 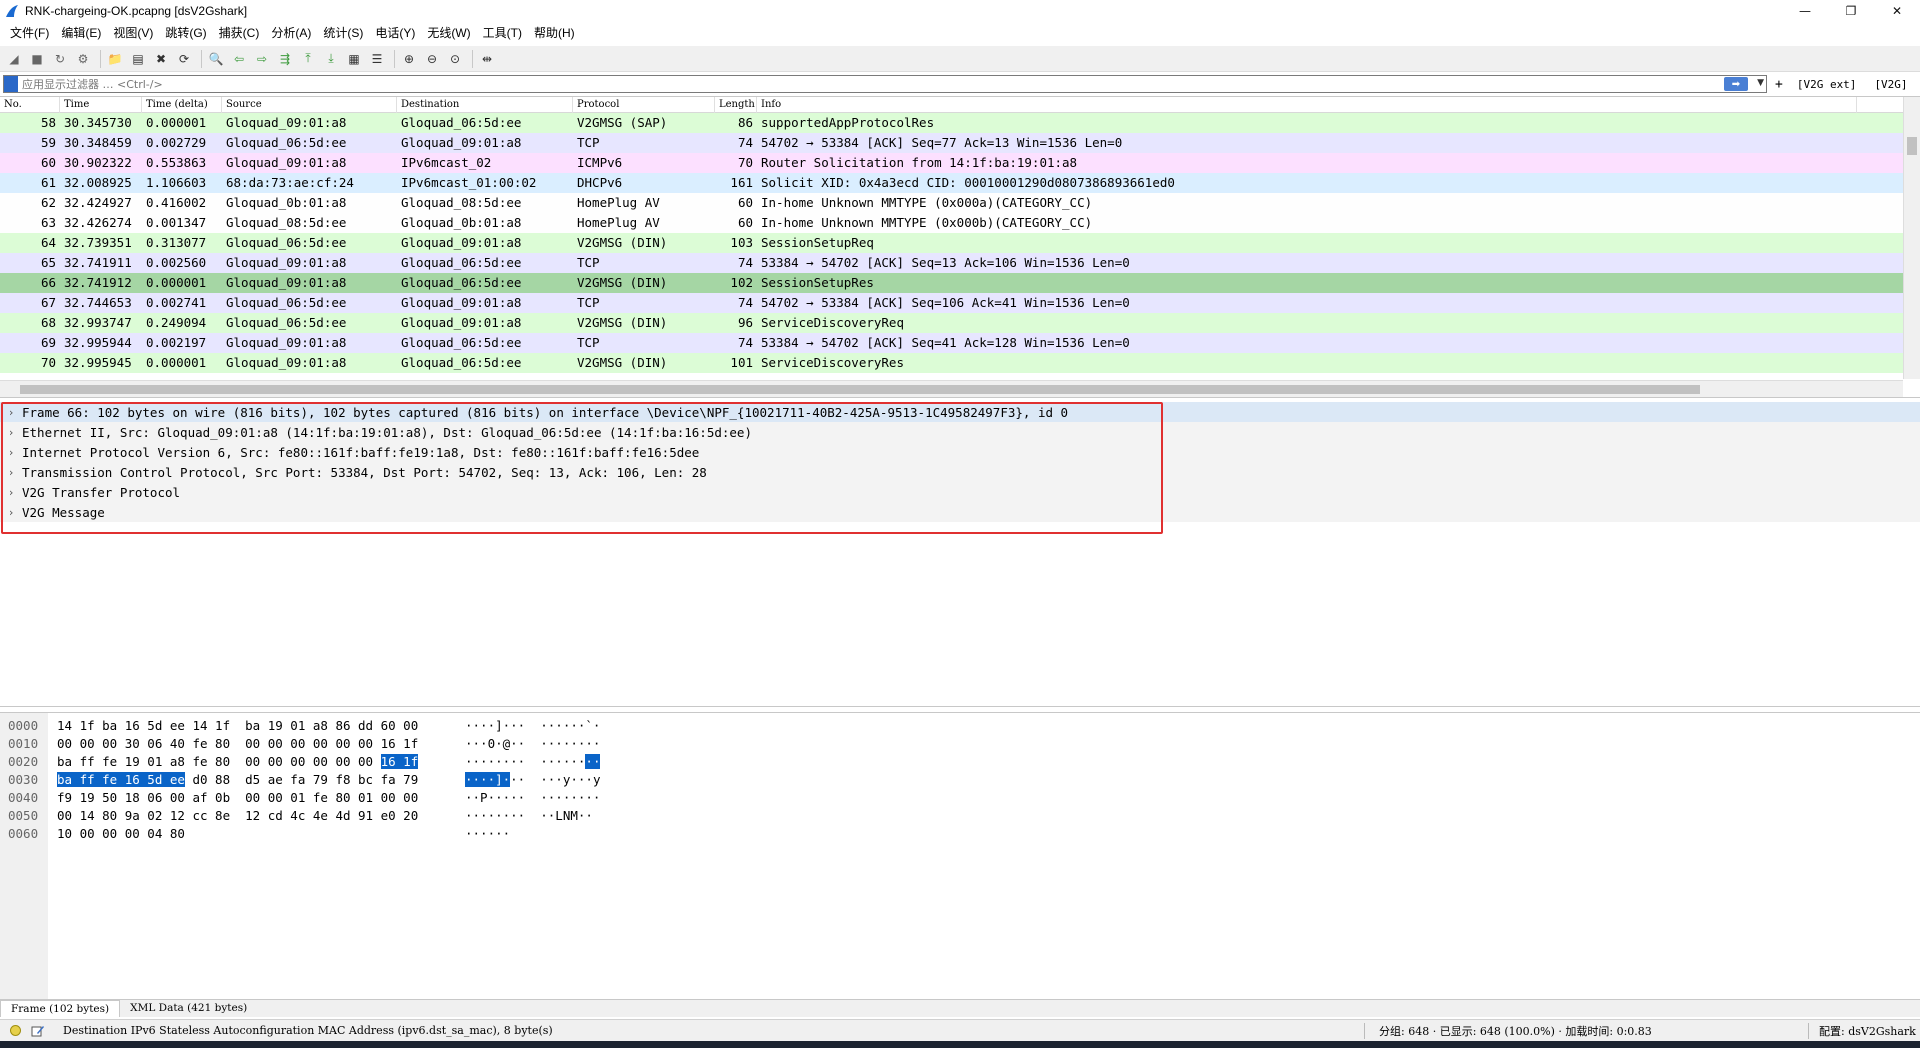 I want to click on reload-icon: ⟳, so click(x=184, y=59).